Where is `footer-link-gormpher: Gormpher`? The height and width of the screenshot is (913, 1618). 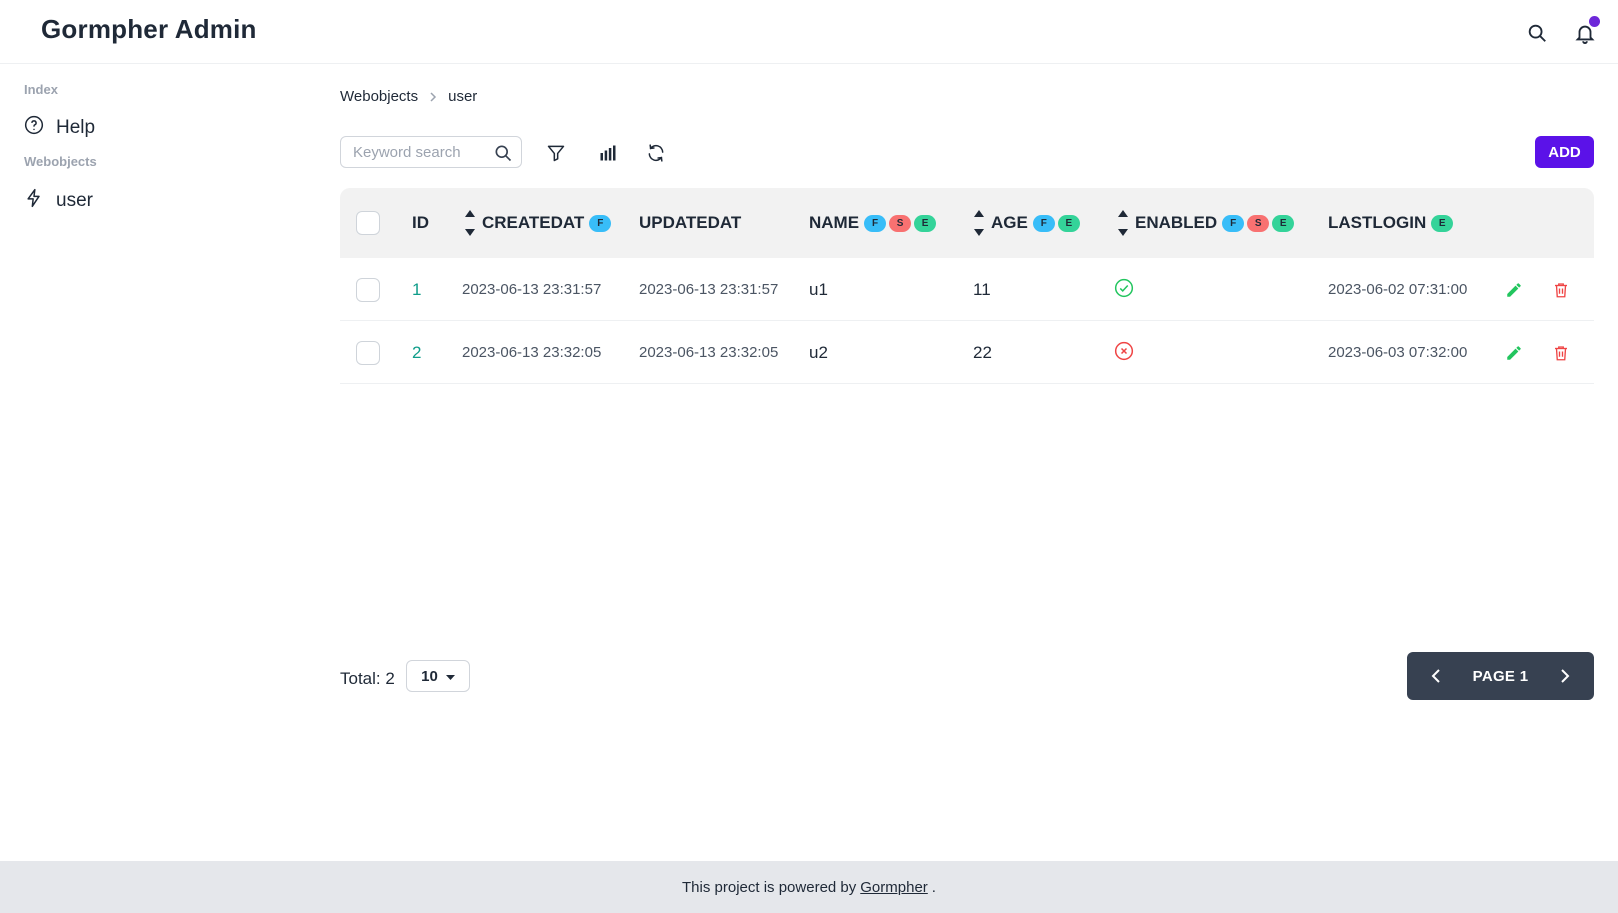 footer-link-gormpher: Gormpher is located at coordinates (894, 887).